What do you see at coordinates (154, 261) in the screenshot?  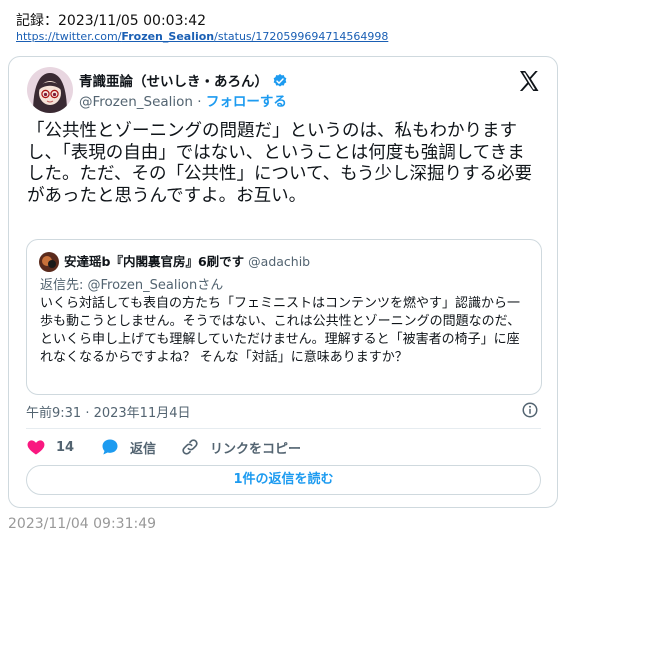 I see `quote-author-name: 安達瑶b『内閣裏官房』6刷です` at bounding box center [154, 261].